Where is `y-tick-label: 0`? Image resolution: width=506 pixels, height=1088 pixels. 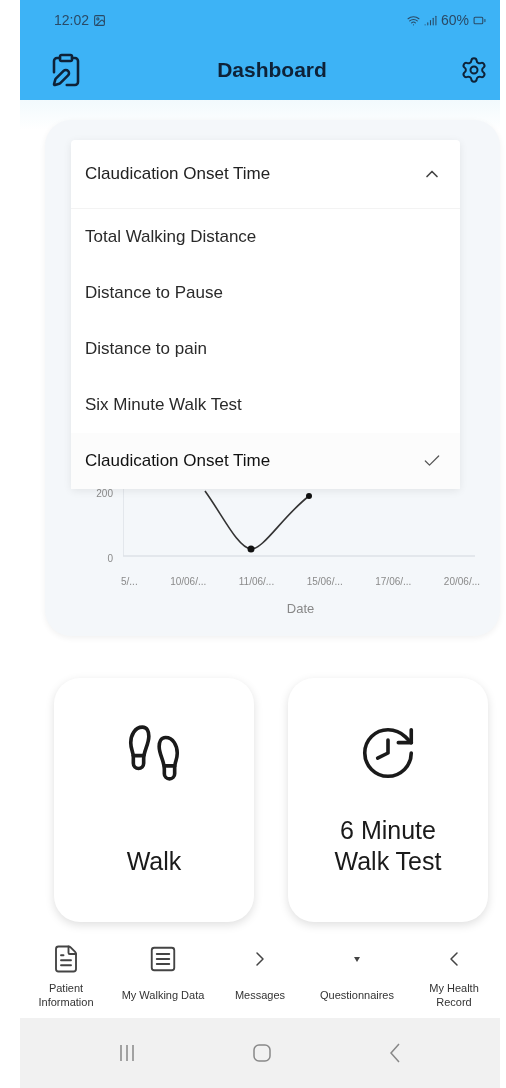
y-tick-label: 0 is located at coordinates (110, 558).